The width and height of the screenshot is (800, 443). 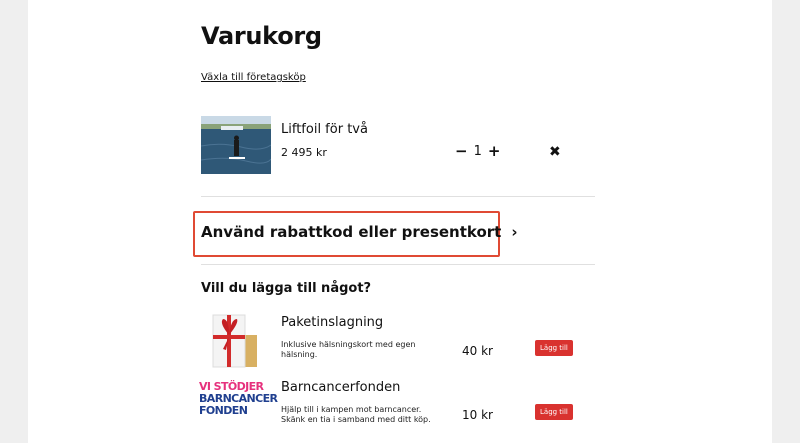 I want to click on add-donation-button: Lägg till, so click(x=554, y=412).